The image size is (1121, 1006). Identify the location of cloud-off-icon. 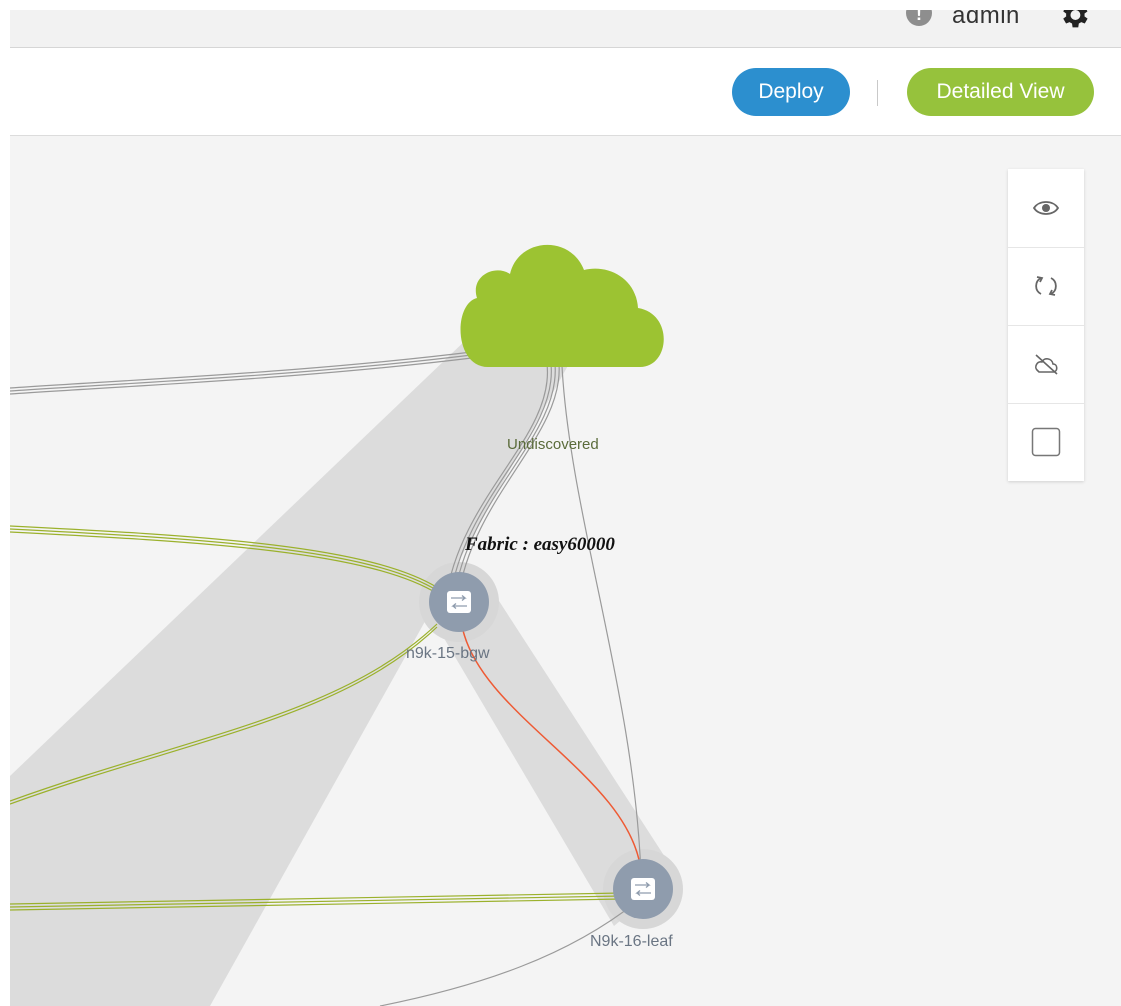
(1046, 364).